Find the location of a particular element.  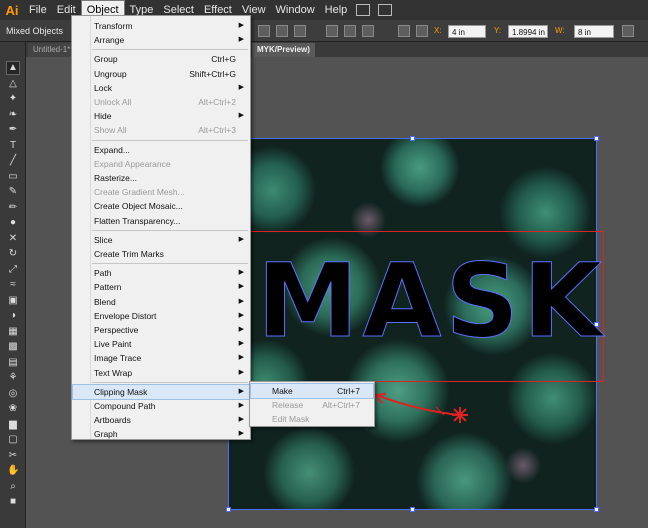

menu-item-image-trace: Image Trace ▶ is located at coordinates (161, 358).